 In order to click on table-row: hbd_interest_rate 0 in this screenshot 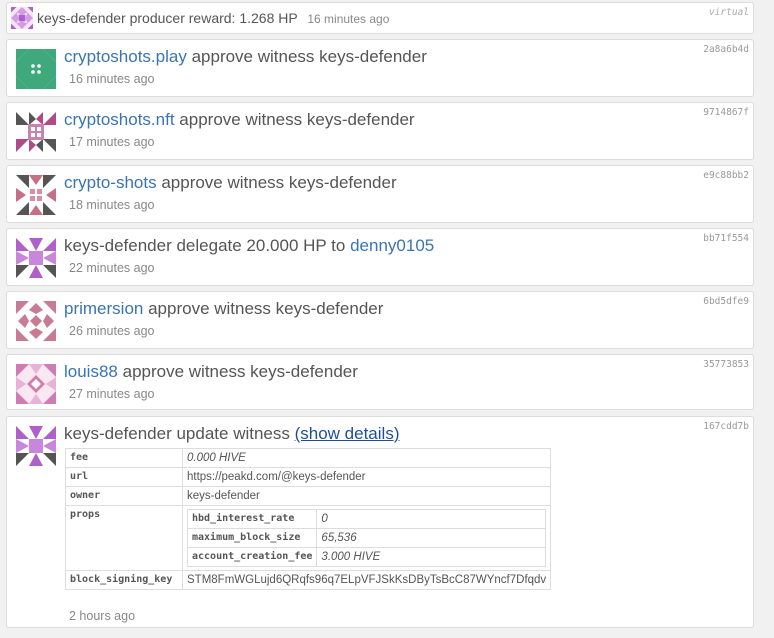, I will do `click(366, 519)`.